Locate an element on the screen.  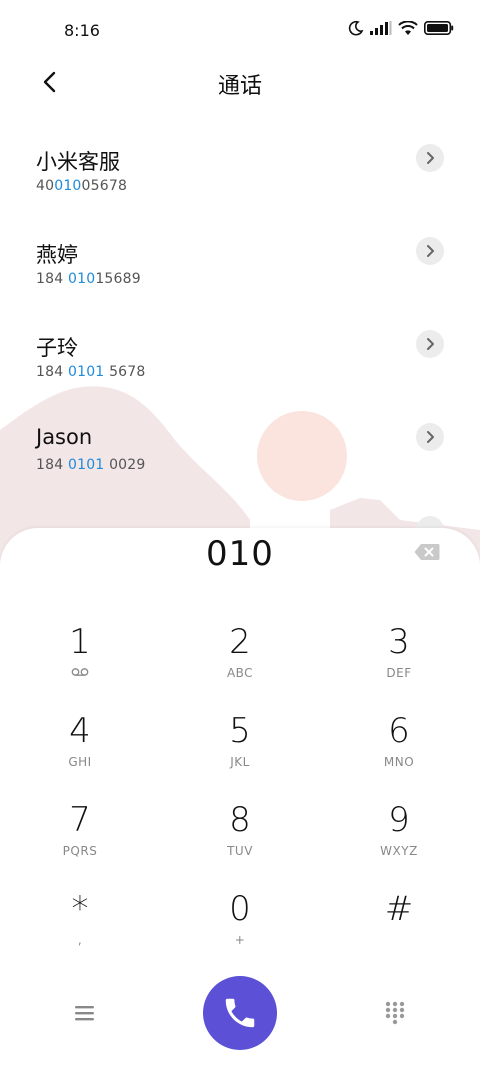
key-0: 0 + is located at coordinates (240, 929).